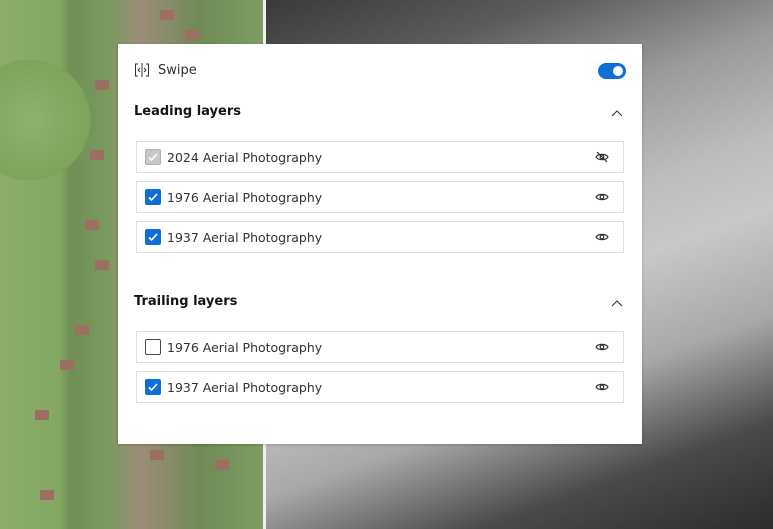 This screenshot has width=773, height=529. I want to click on eye-off-icon, so click(602, 158).